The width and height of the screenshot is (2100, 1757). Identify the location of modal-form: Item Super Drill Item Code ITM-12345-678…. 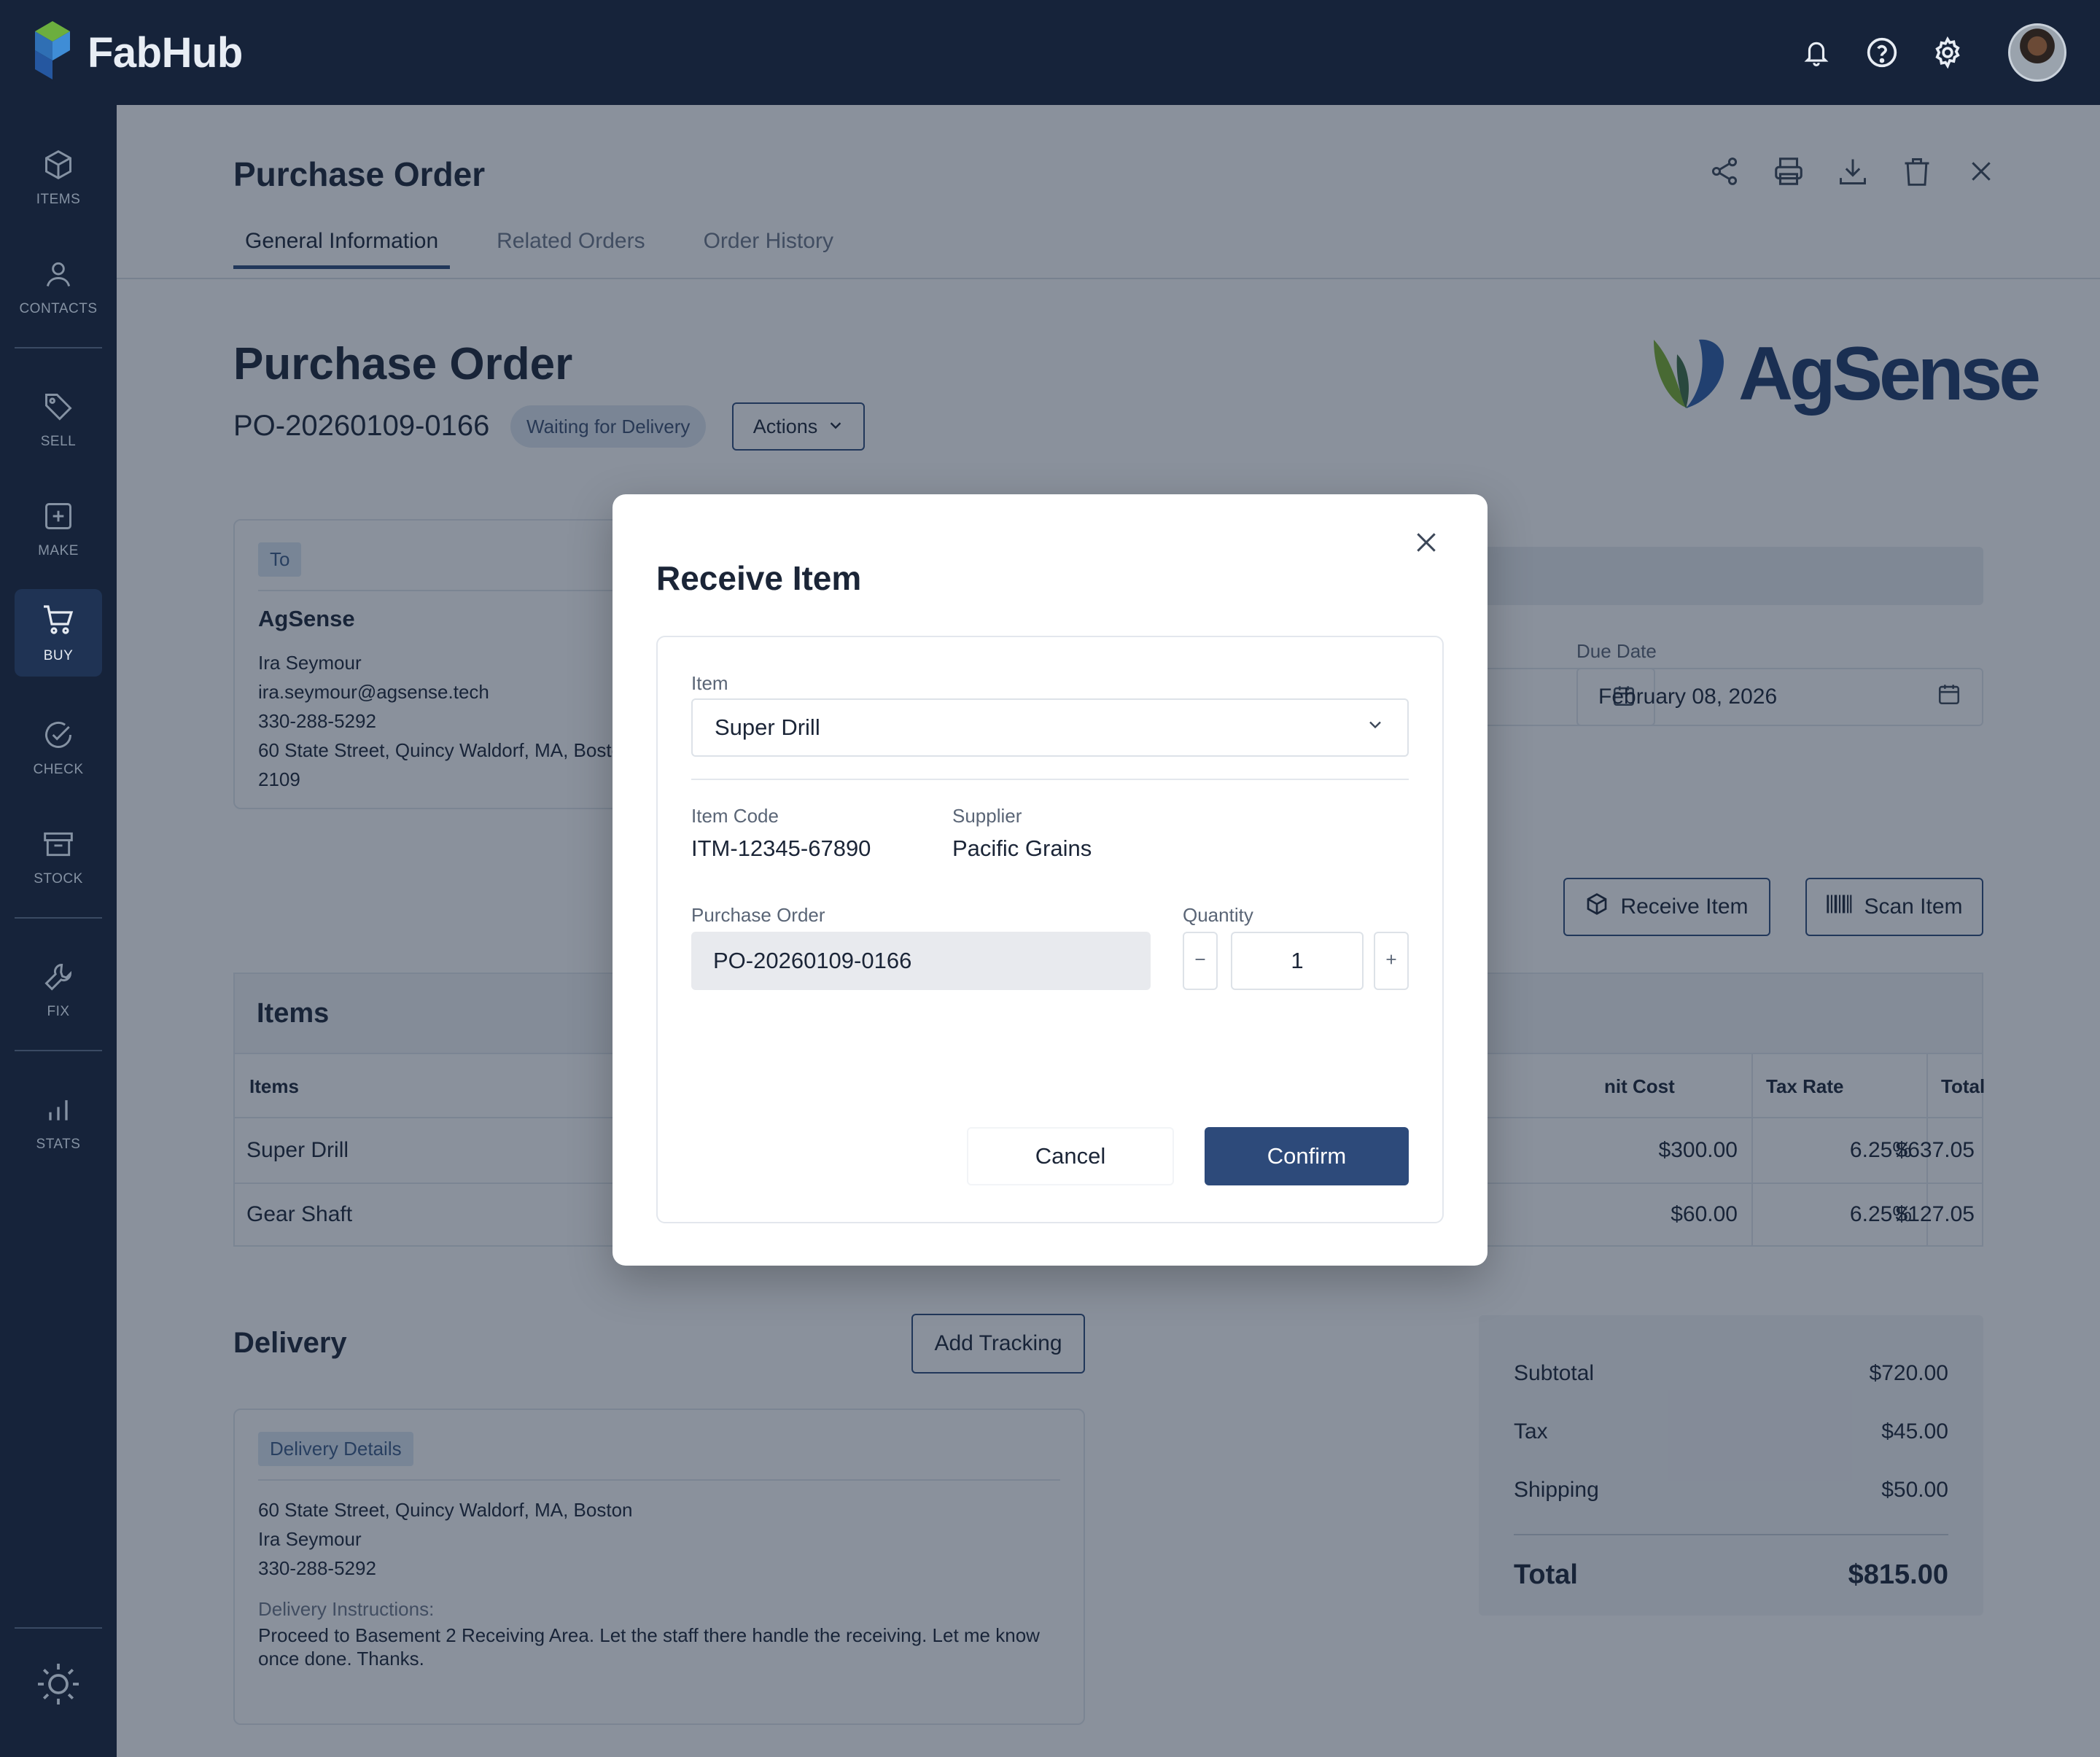
(1050, 929).